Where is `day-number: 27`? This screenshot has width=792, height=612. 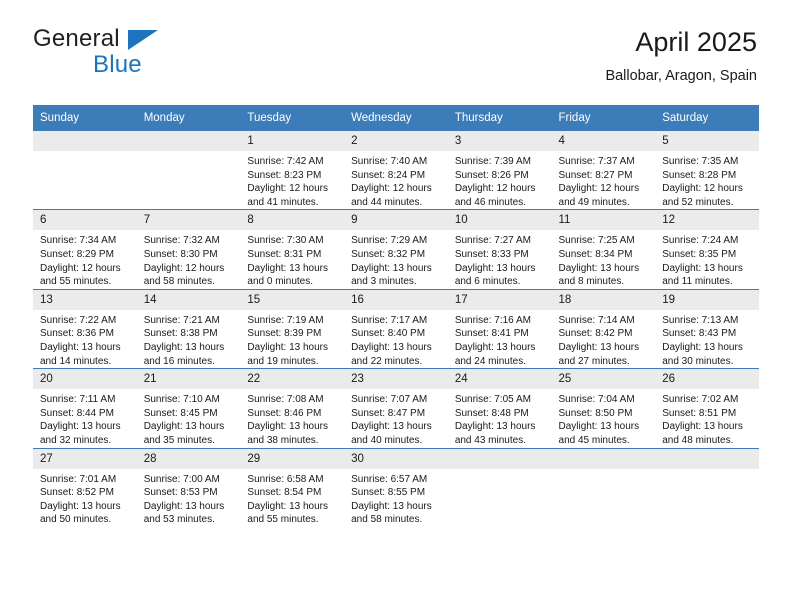 day-number: 27 is located at coordinates (85, 458).